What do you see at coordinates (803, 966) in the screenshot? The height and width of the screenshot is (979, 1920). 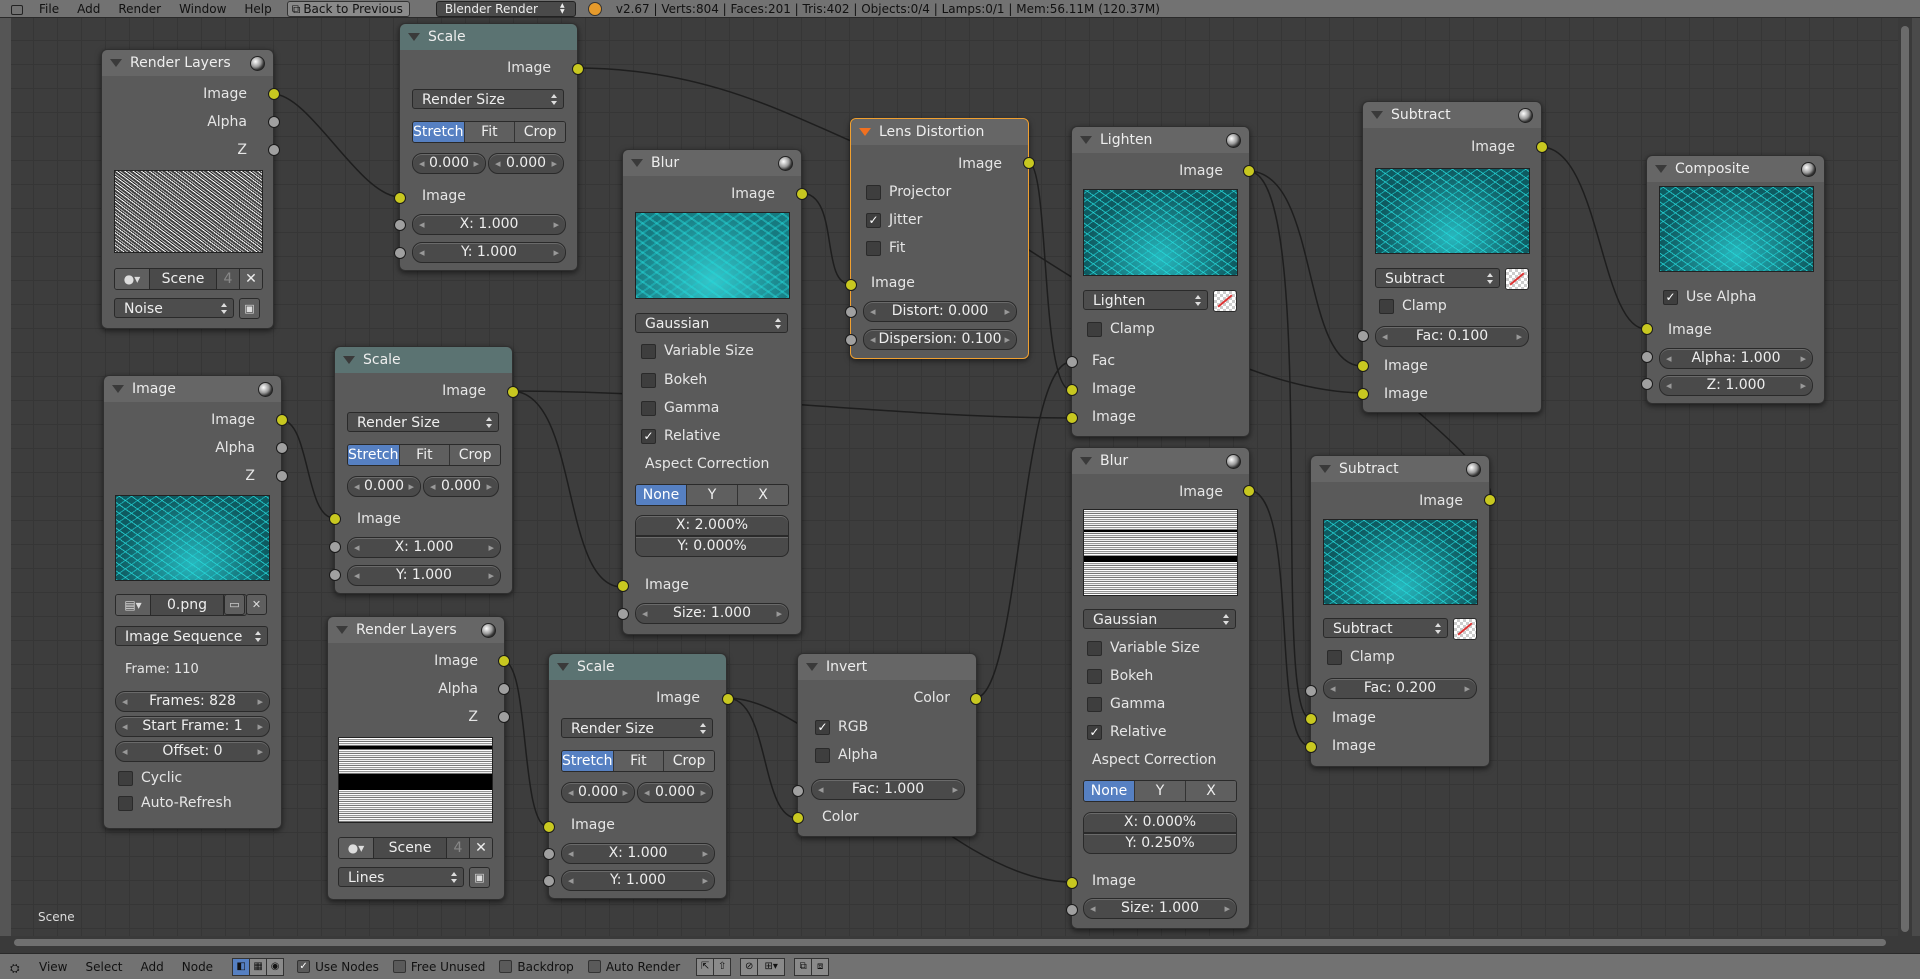 I see `copy-icon: ⧉` at bounding box center [803, 966].